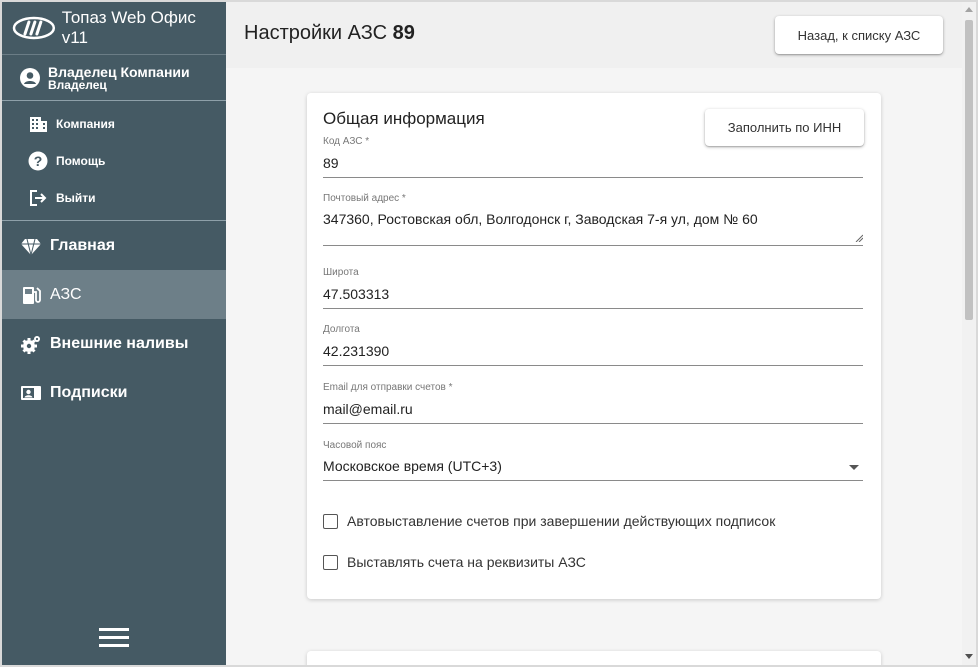 Image resolution: width=978 pixels, height=667 pixels. Describe the element at coordinates (346, 141) in the screenshot. I see `station-code-label: Код АЗС *` at that location.